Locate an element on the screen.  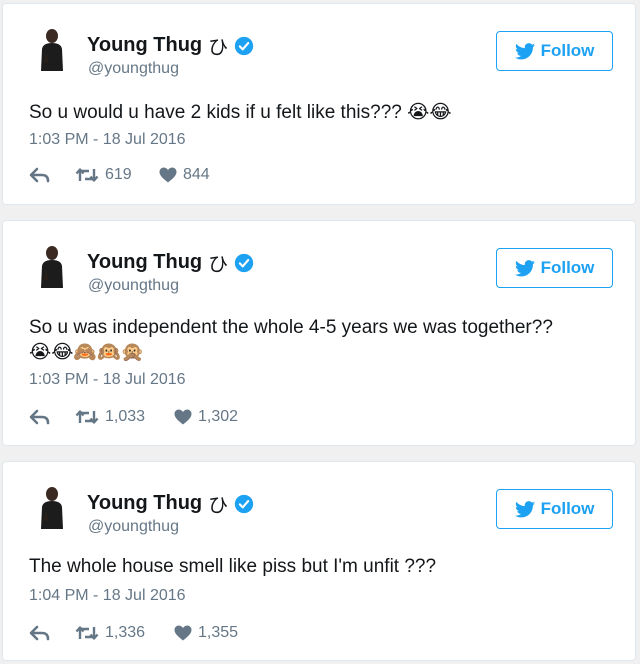
retweet-count: 619 is located at coordinates (118, 174).